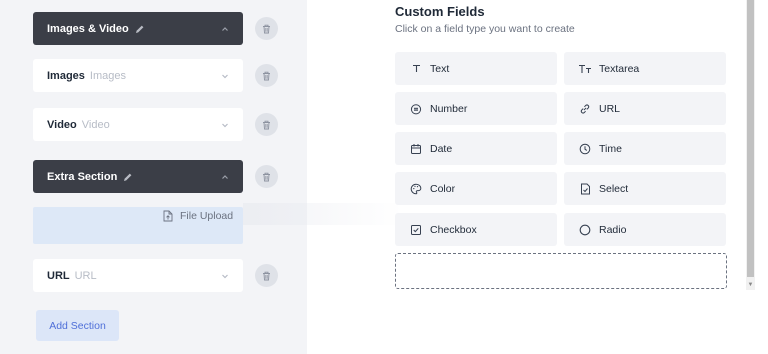 Image resolution: width=768 pixels, height=354 pixels. Describe the element at coordinates (476, 188) in the screenshot. I see `field-type-color: Color` at that location.